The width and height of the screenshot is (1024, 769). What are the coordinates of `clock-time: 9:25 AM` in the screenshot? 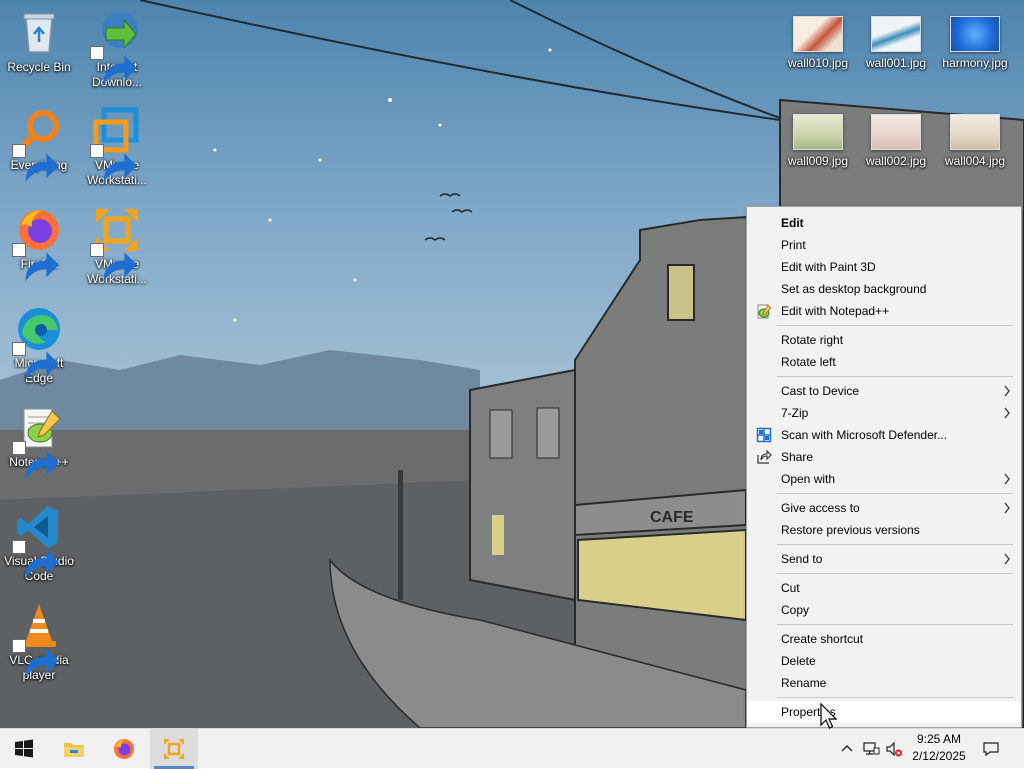 It's located at (939, 739).